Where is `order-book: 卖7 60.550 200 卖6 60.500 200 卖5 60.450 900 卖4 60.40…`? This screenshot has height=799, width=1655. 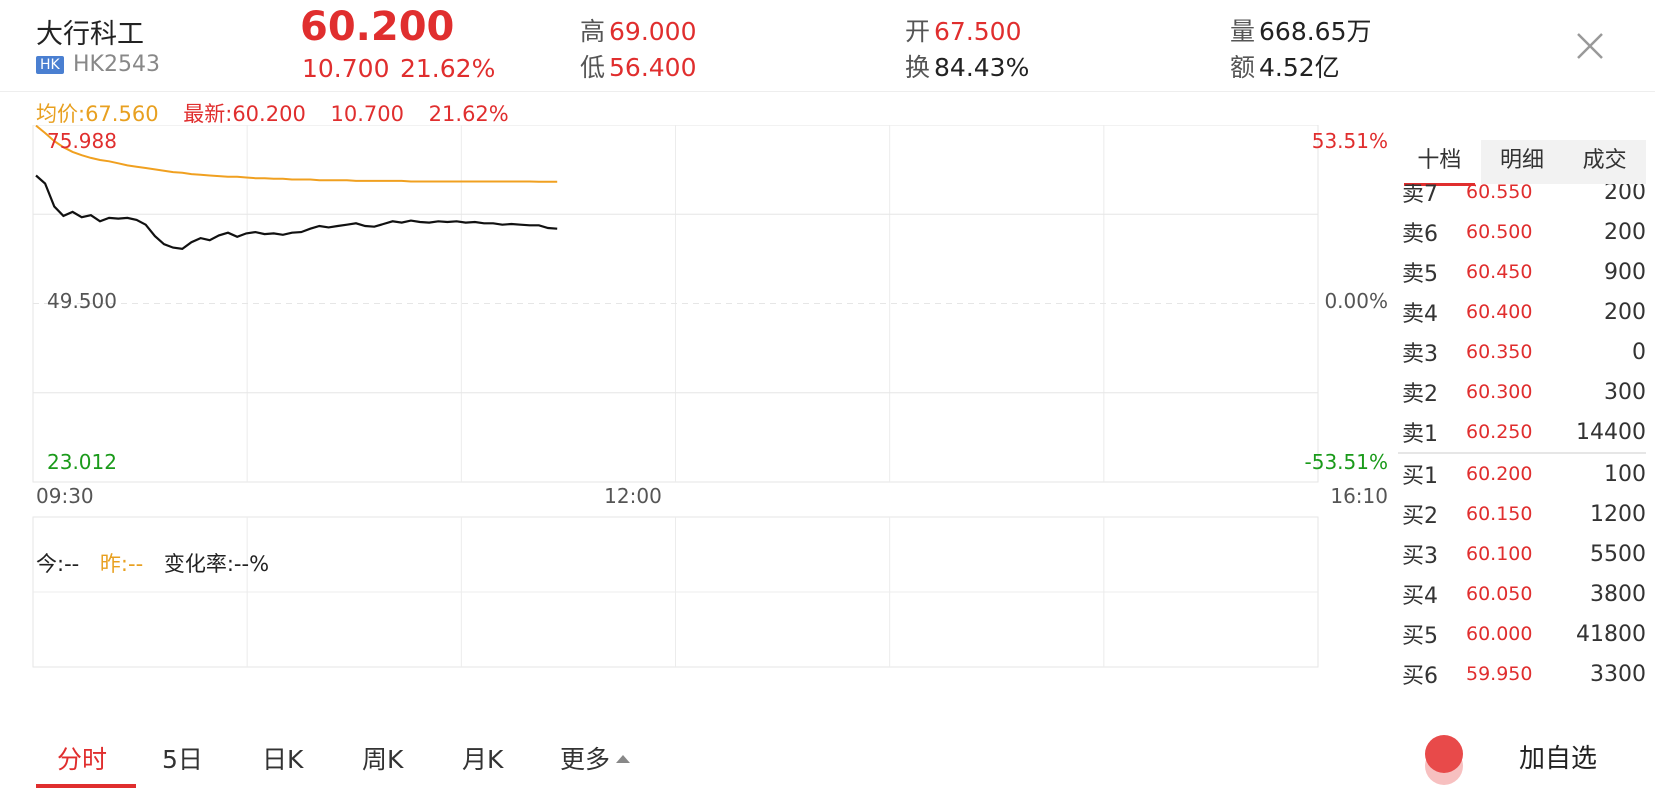
order-book: 卖7 60.550 200 卖6 60.500 200 卖5 60.450 900 卖4 60.40… is located at coordinates (1522, 441).